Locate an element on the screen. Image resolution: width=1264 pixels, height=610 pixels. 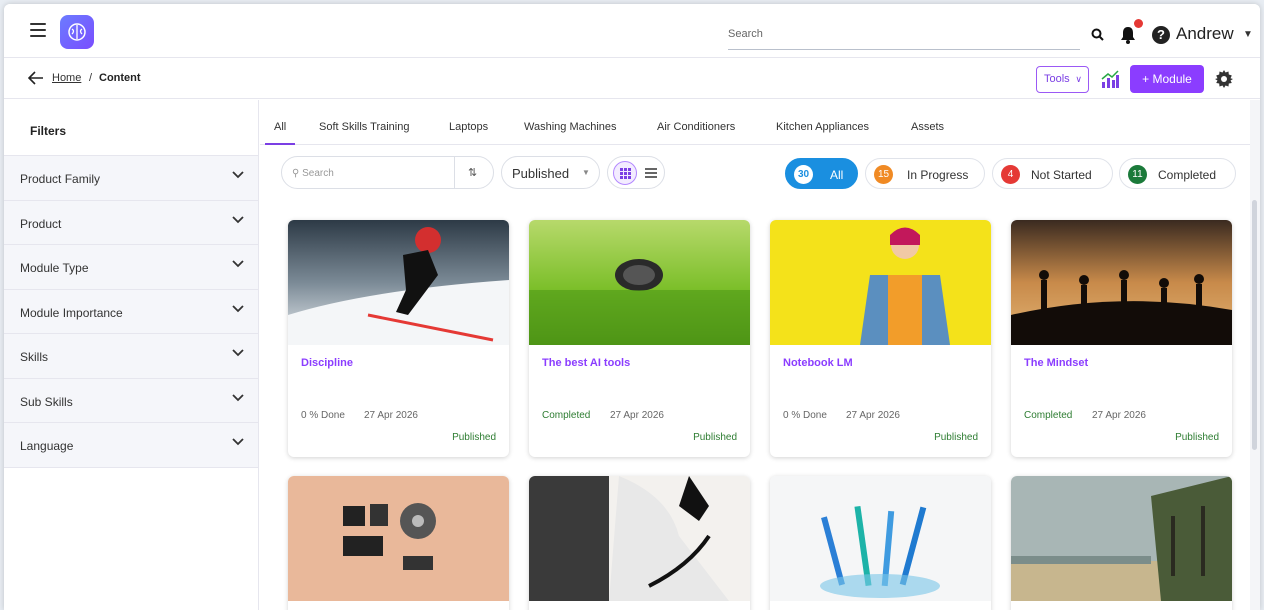
filter-skills: Skills is located at coordinates (131, 356).